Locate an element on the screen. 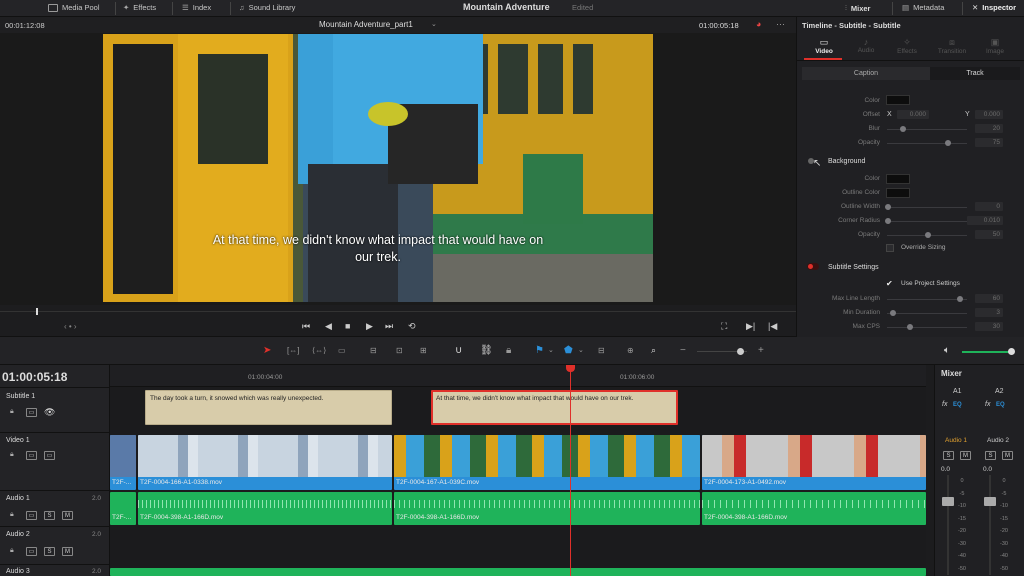 The height and width of the screenshot is (576, 1024). playhead is located at coordinates (570, 470).